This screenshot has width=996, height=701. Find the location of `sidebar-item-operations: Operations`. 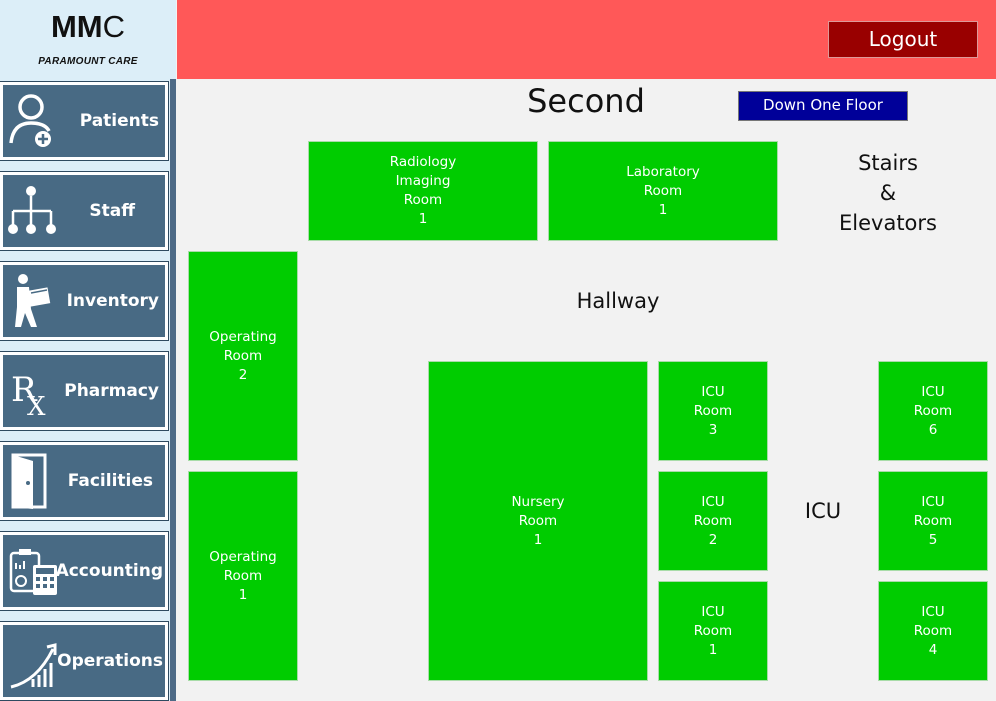

sidebar-item-operations: Operations is located at coordinates (84, 661).